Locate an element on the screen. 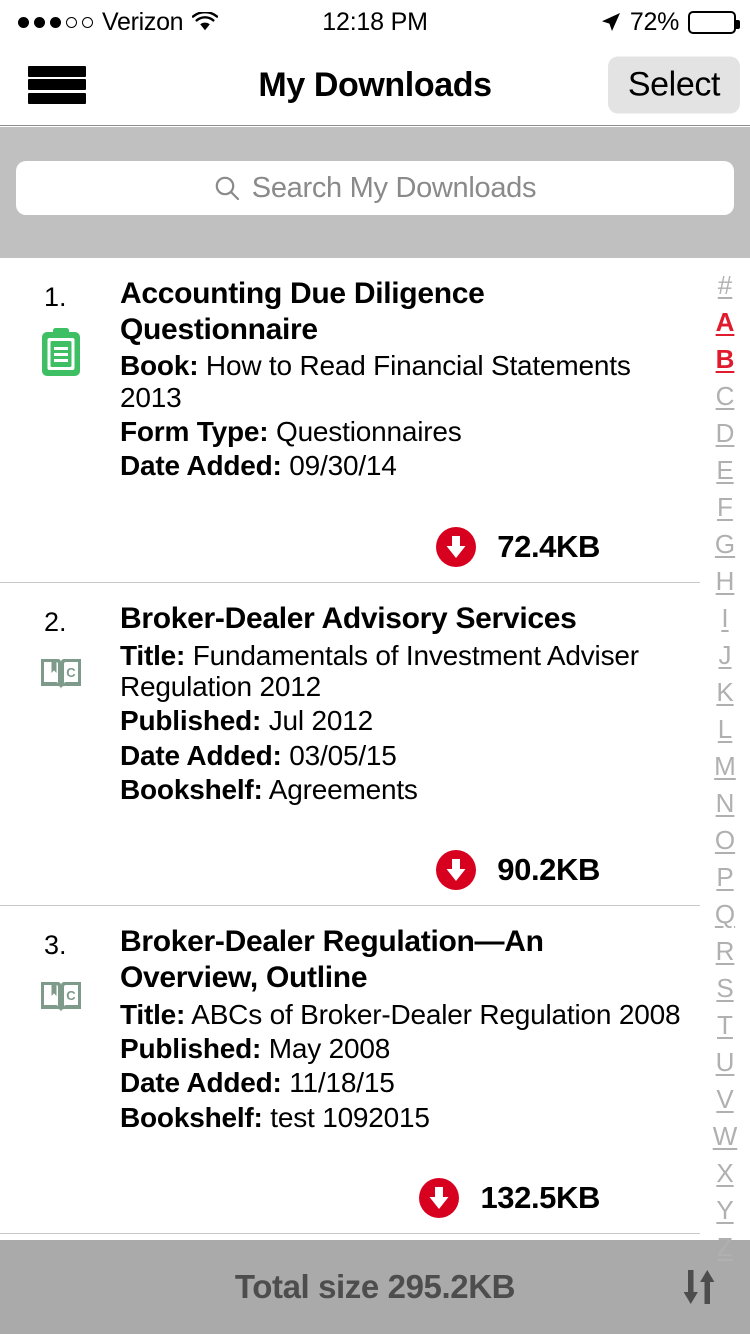 This screenshot has height=1334, width=750. list-item-field: Published: Jul 2012 is located at coordinates (403, 720).